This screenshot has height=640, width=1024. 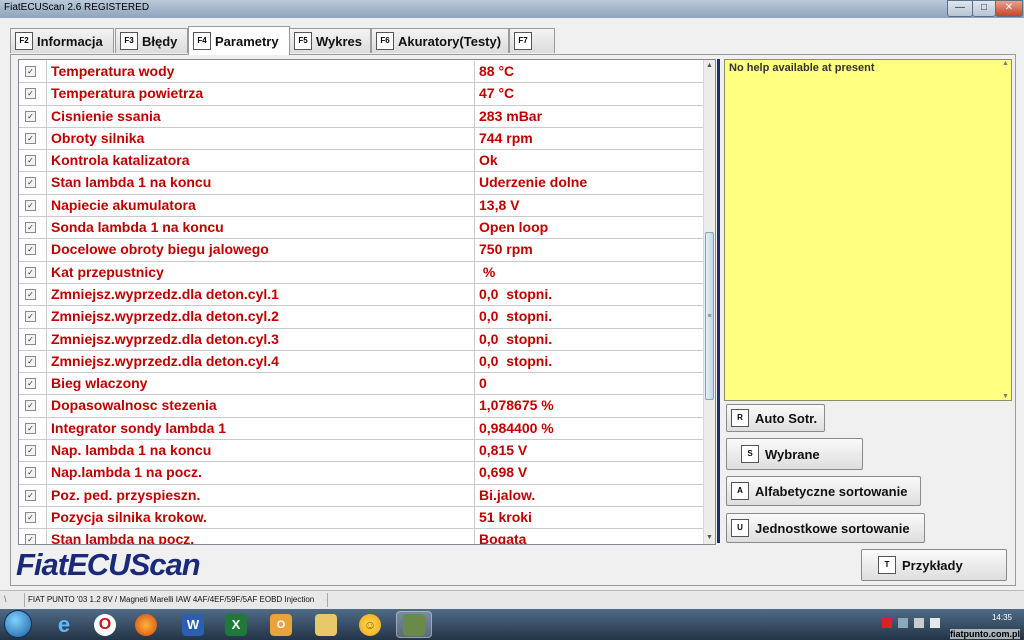 I want to click on parameter-row: ✓ Stan lambda na pocz. Bogata, so click(x=362, y=536).